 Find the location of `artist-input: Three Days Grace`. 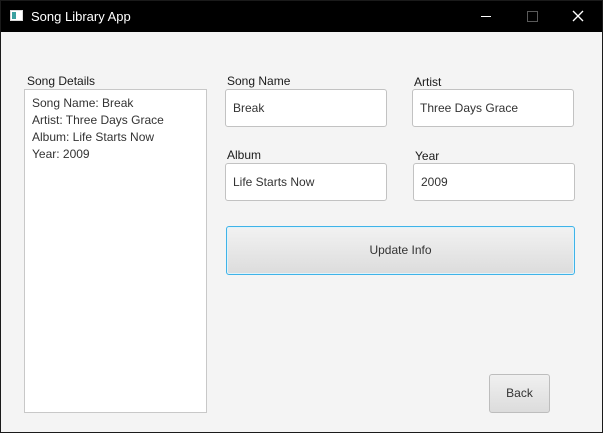

artist-input: Three Days Grace is located at coordinates (493, 108).